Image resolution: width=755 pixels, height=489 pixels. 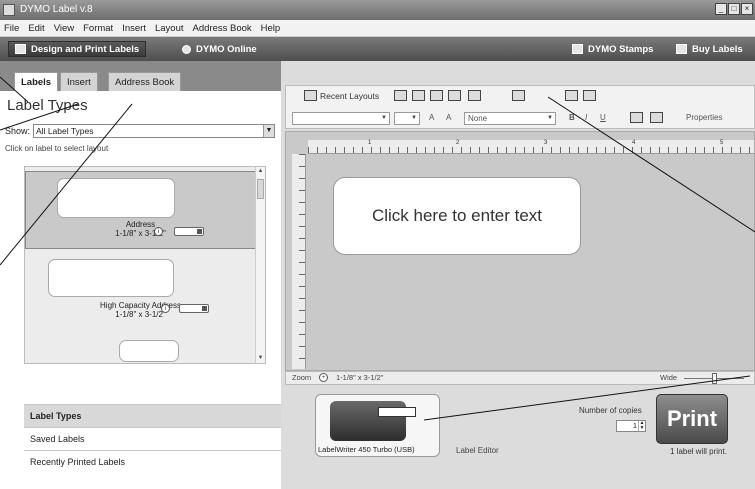 What do you see at coordinates (47, 105) in the screenshot?
I see `label-types-heading: Label Types` at bounding box center [47, 105].